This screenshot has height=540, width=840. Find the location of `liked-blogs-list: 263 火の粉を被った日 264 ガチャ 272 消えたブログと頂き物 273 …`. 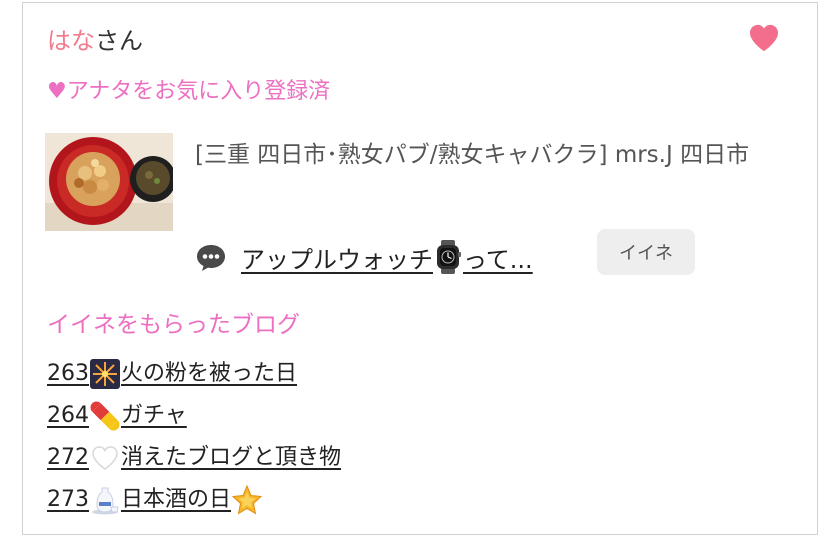

liked-blogs-list: 263 火の粉を被った日 264 ガチャ 272 消えたブログと頂き物 273 … is located at coordinates (194, 437).